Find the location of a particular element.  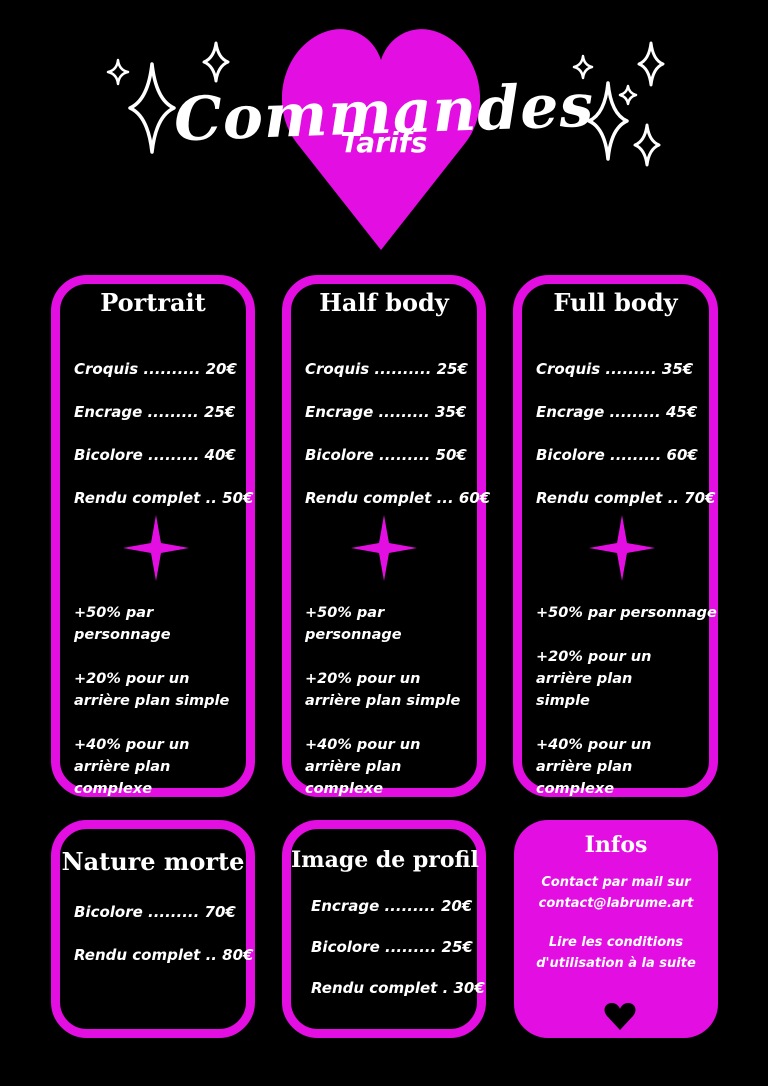

card-title: Nature morte is located at coordinates (153, 861).